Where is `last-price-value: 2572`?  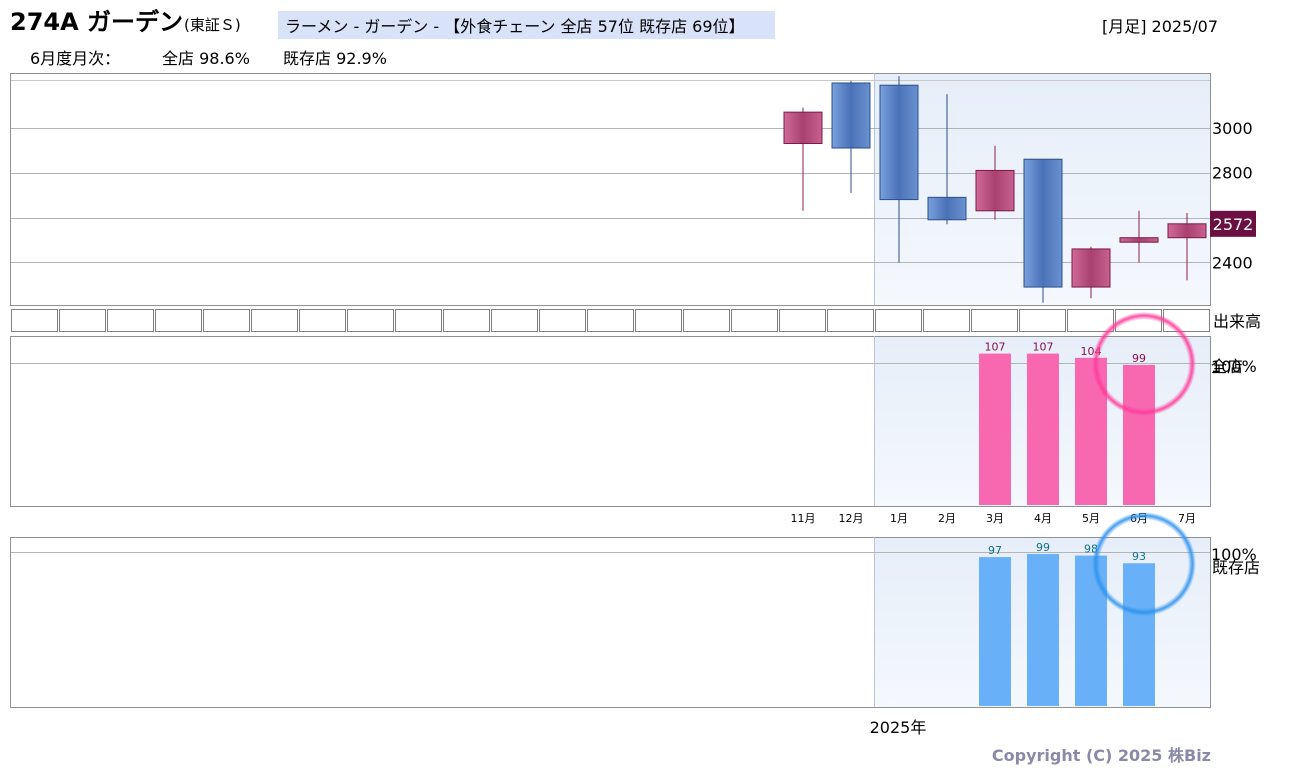 last-price-value: 2572 is located at coordinates (1233, 224).